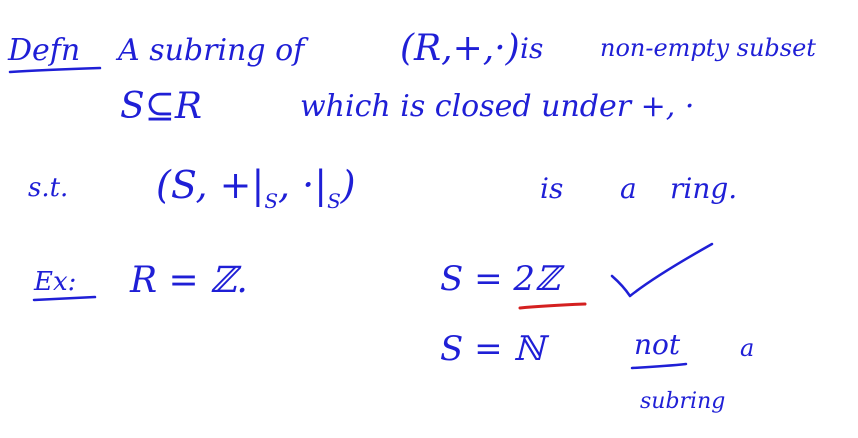 This screenshot has width=858, height=438. What do you see at coordinates (54, 282) in the screenshot?
I see `example-label: Ex:` at bounding box center [54, 282].